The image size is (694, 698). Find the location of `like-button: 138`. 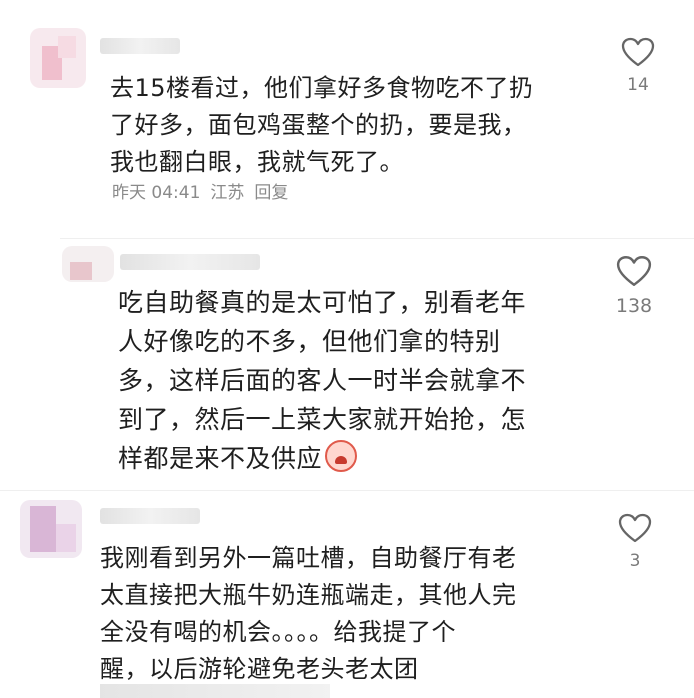

like-button: 138 is located at coordinates (634, 286).